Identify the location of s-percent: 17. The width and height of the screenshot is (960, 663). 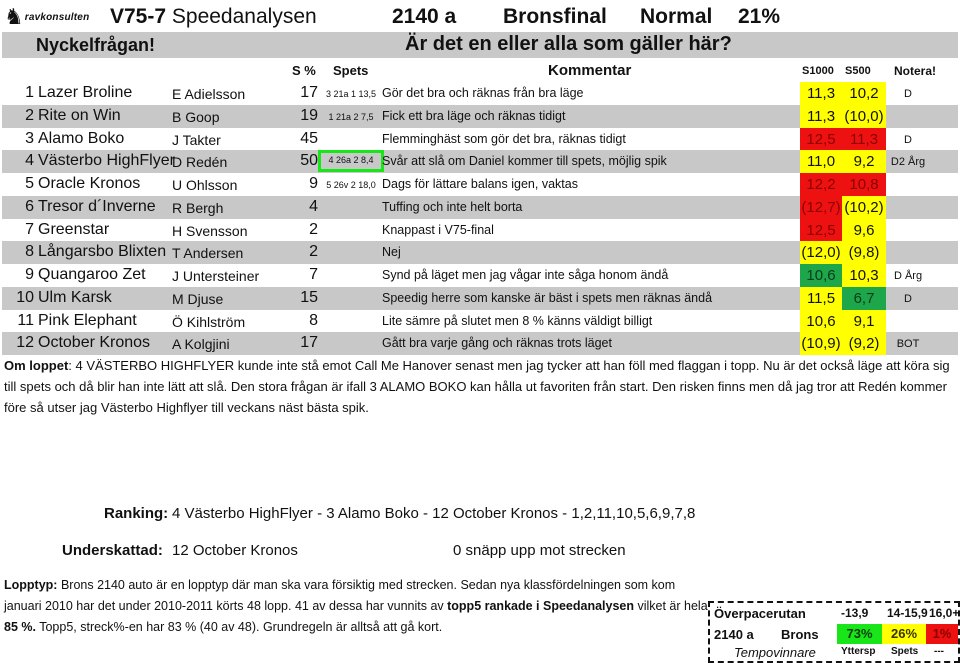
(309, 92).